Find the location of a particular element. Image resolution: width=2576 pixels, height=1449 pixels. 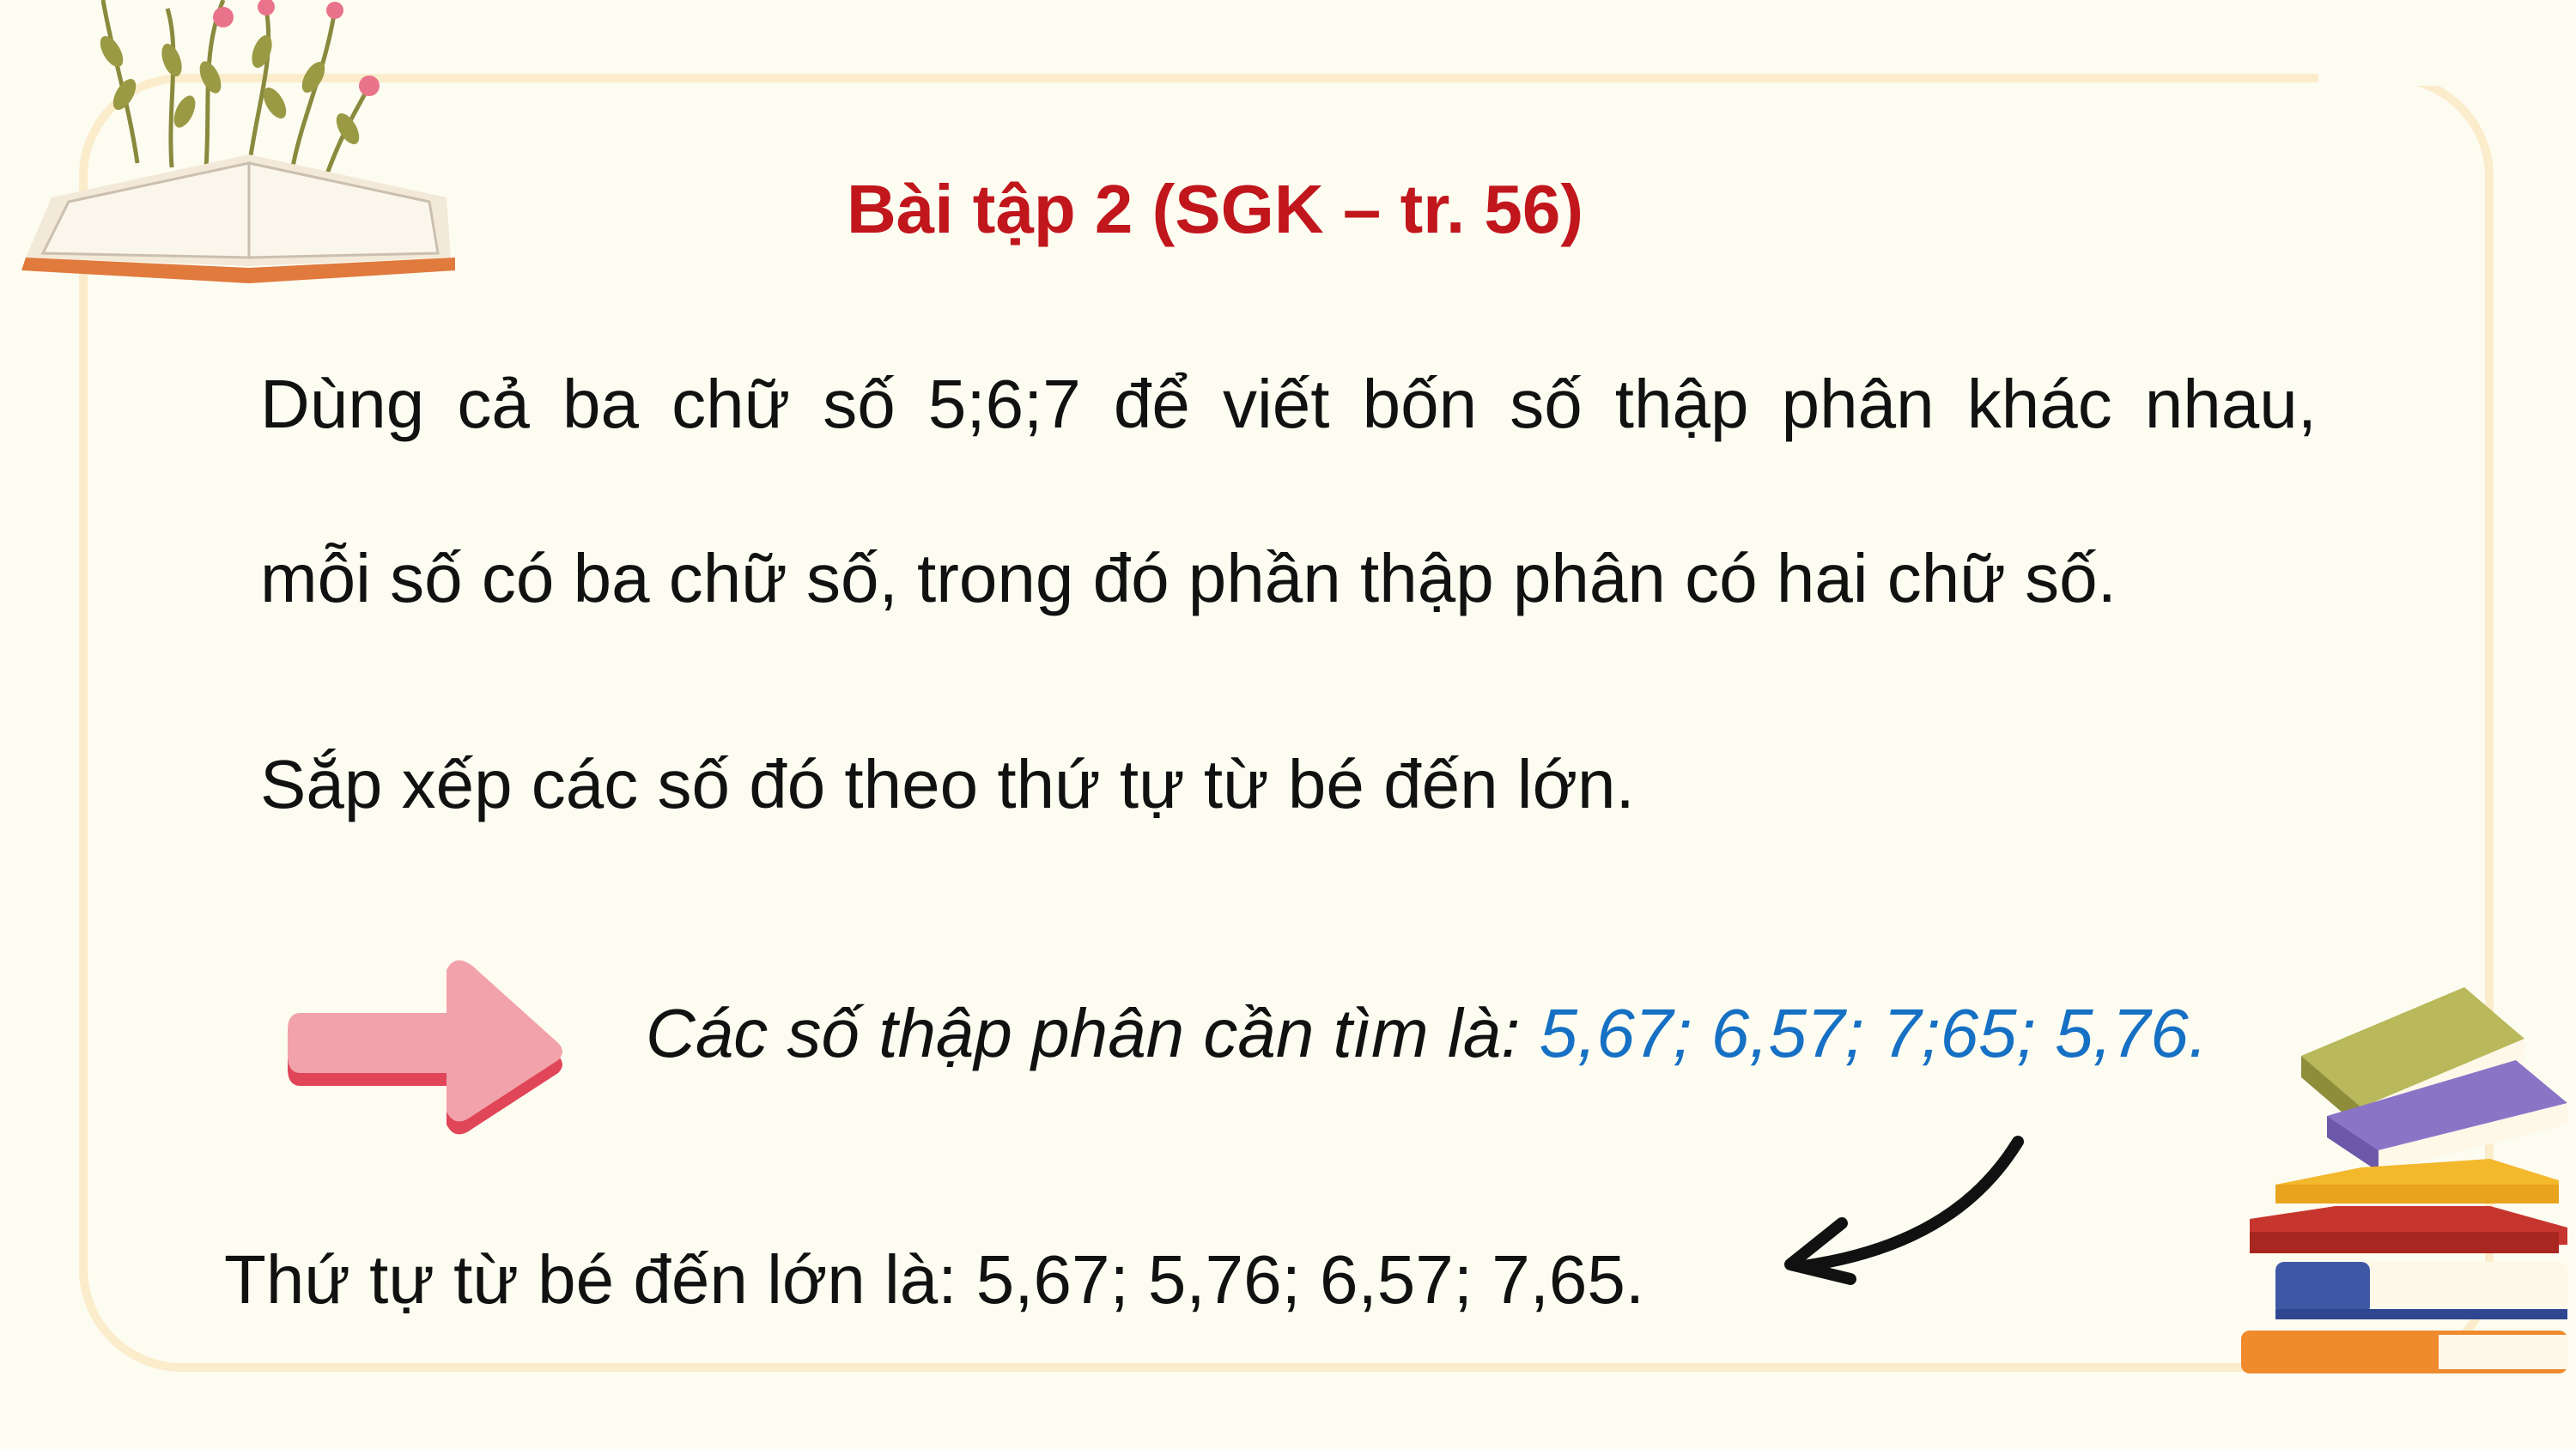

answer-values: 5,67; 6,57; 7;65; 5,76. is located at coordinates (1873, 1033).